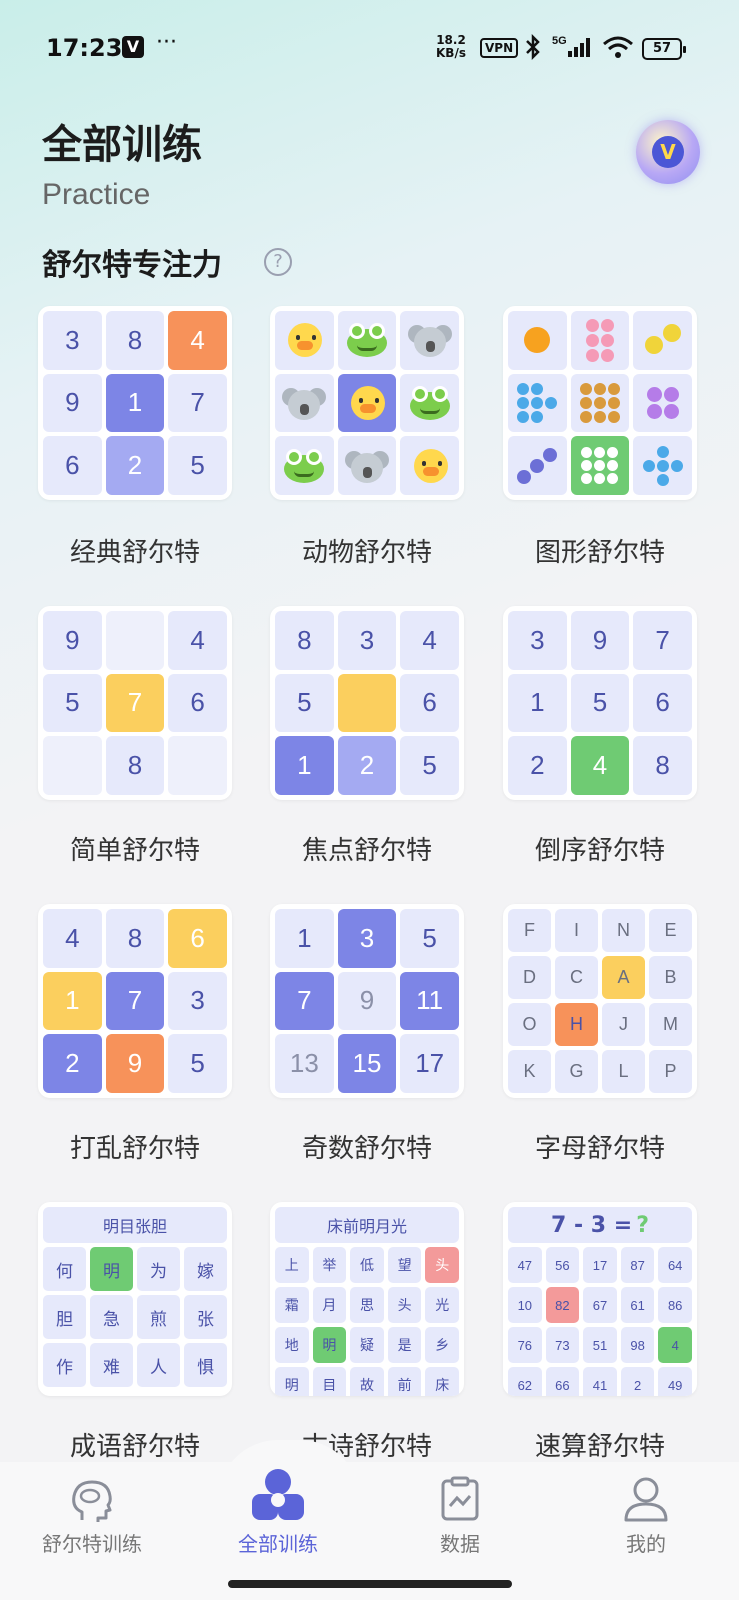 This screenshot has height=1600, width=739. I want to click on grid-cell: 是, so click(404, 1345).